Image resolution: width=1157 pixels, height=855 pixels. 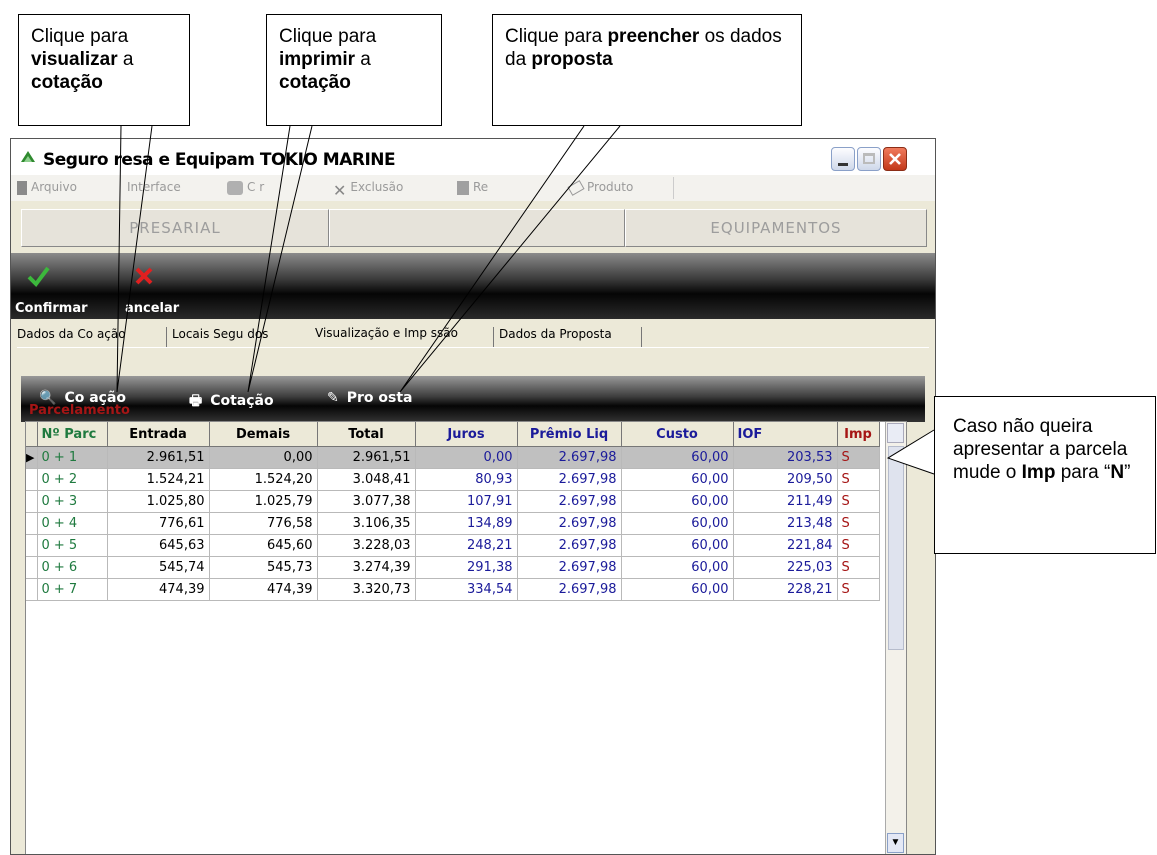 I want to click on column-header: Custo, so click(x=677, y=434).